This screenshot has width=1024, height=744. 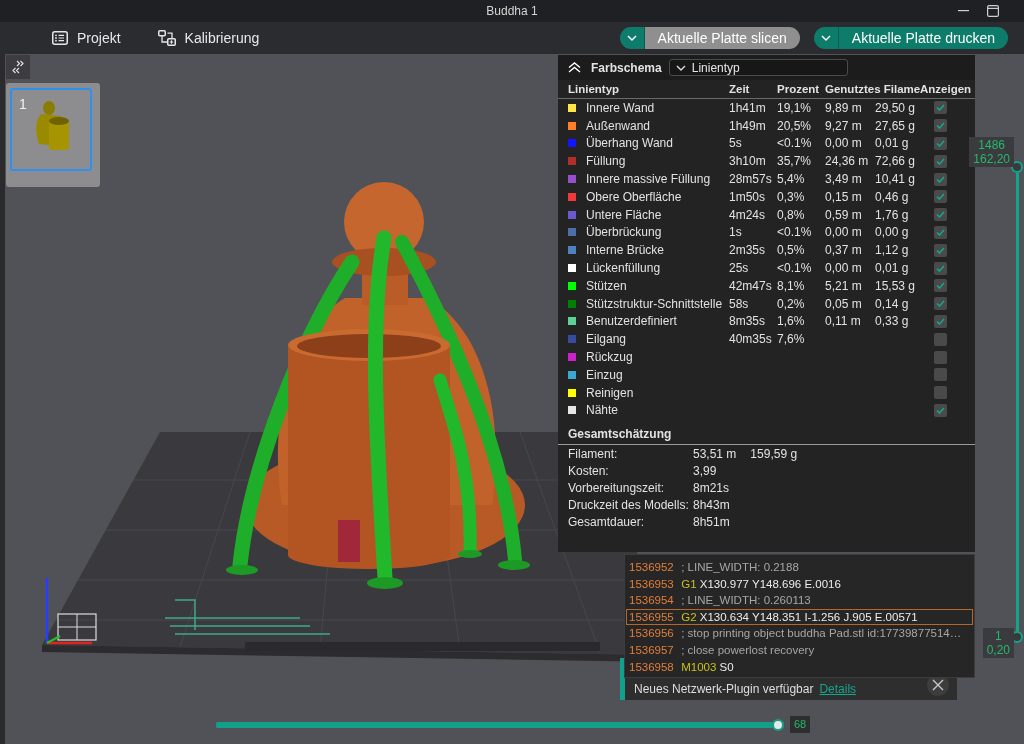 What do you see at coordinates (872, 89) in the screenshot?
I see `column-header: Genutztes Filame` at bounding box center [872, 89].